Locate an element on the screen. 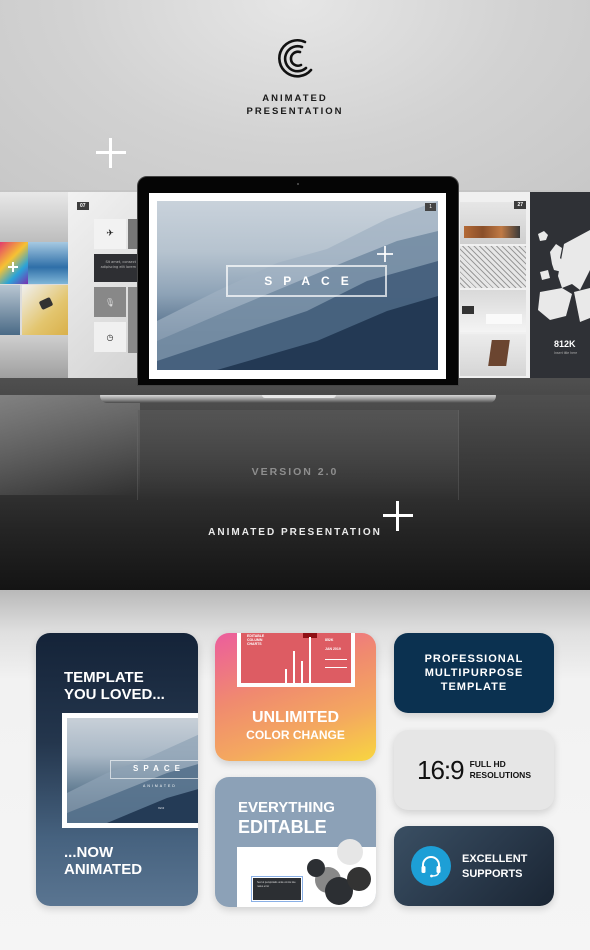  card-subheading: COLOR CHANGE is located at coordinates (295, 735).